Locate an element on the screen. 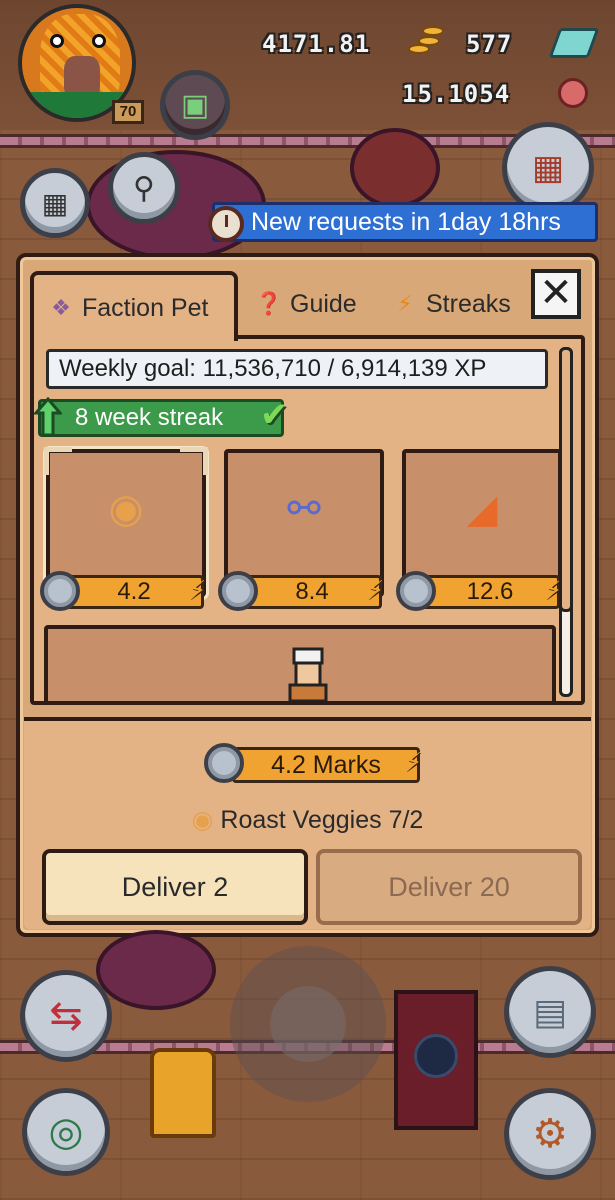 Image resolution: width=615 pixels, height=1200 pixels. weekly-goal-text: Weekly goal: 11,536,710 / 6,914,139 XP is located at coordinates (297, 369).